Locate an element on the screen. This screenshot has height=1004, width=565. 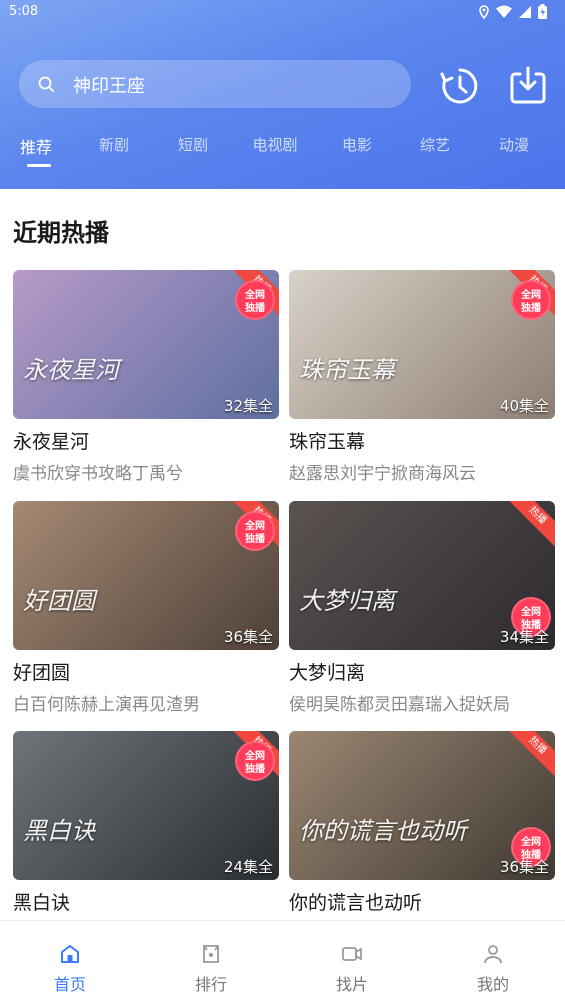
show-card: 大梦归离 热播 全网 独播 34集全 大梦归离 侯明昊陈都灵田嘉瑞入捉妖局 is located at coordinates (422, 608).